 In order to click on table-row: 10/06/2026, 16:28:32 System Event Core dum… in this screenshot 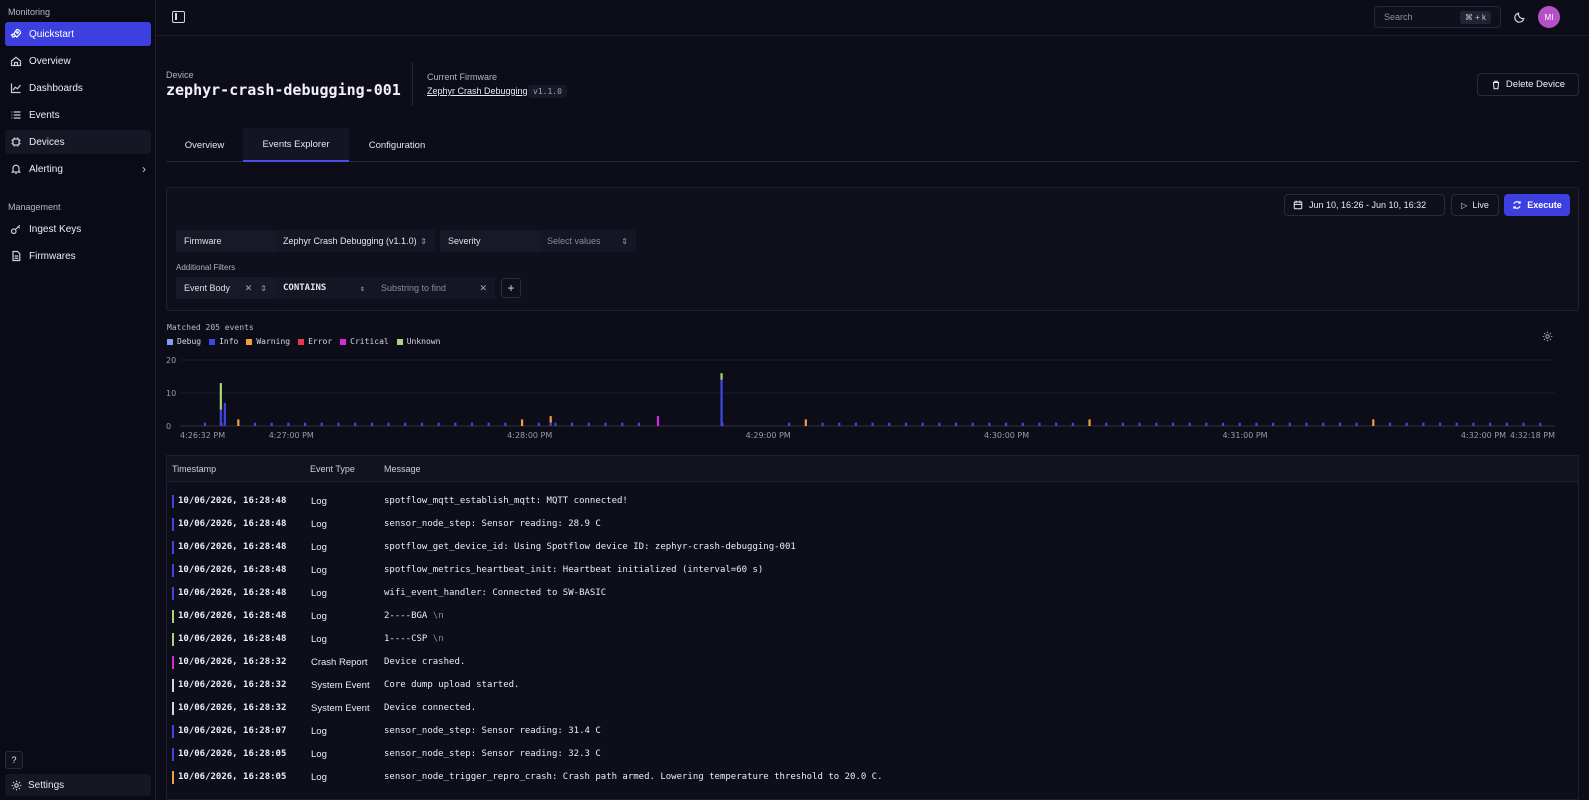, I will do `click(872, 685)`.